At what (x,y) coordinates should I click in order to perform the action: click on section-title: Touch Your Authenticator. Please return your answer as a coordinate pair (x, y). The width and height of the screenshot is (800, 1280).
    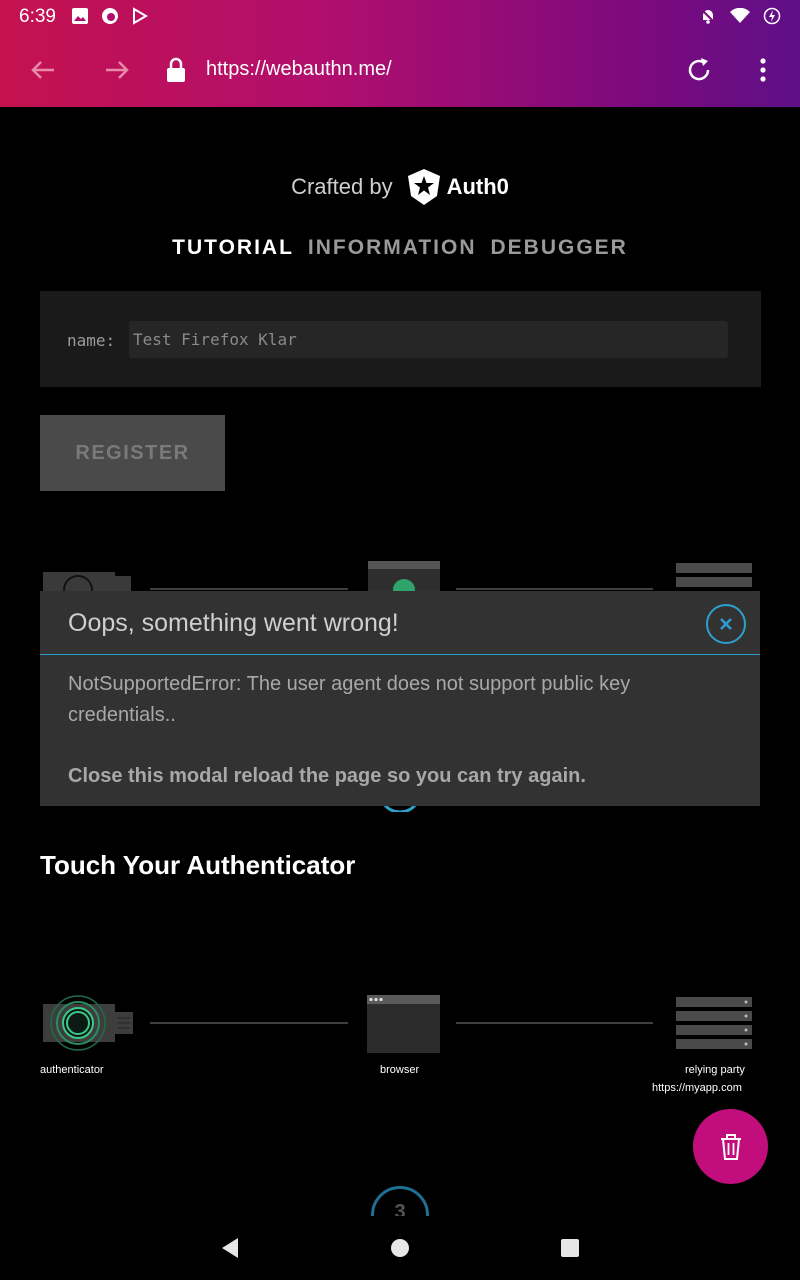
    Looking at the image, I should click on (198, 865).